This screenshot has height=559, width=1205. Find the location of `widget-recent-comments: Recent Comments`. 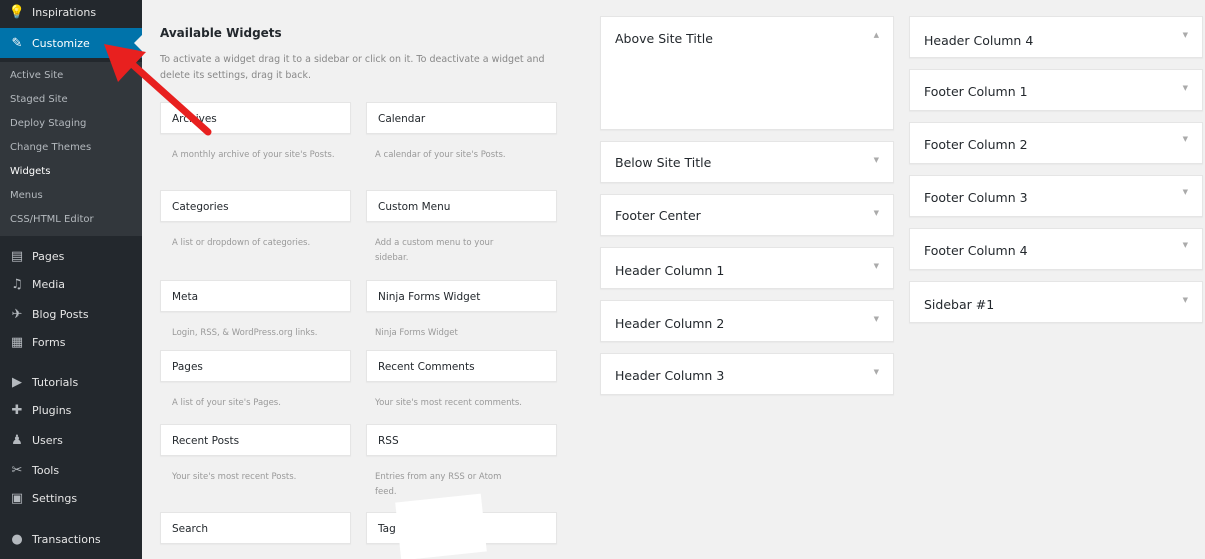

widget-recent-comments: Recent Comments is located at coordinates (461, 366).